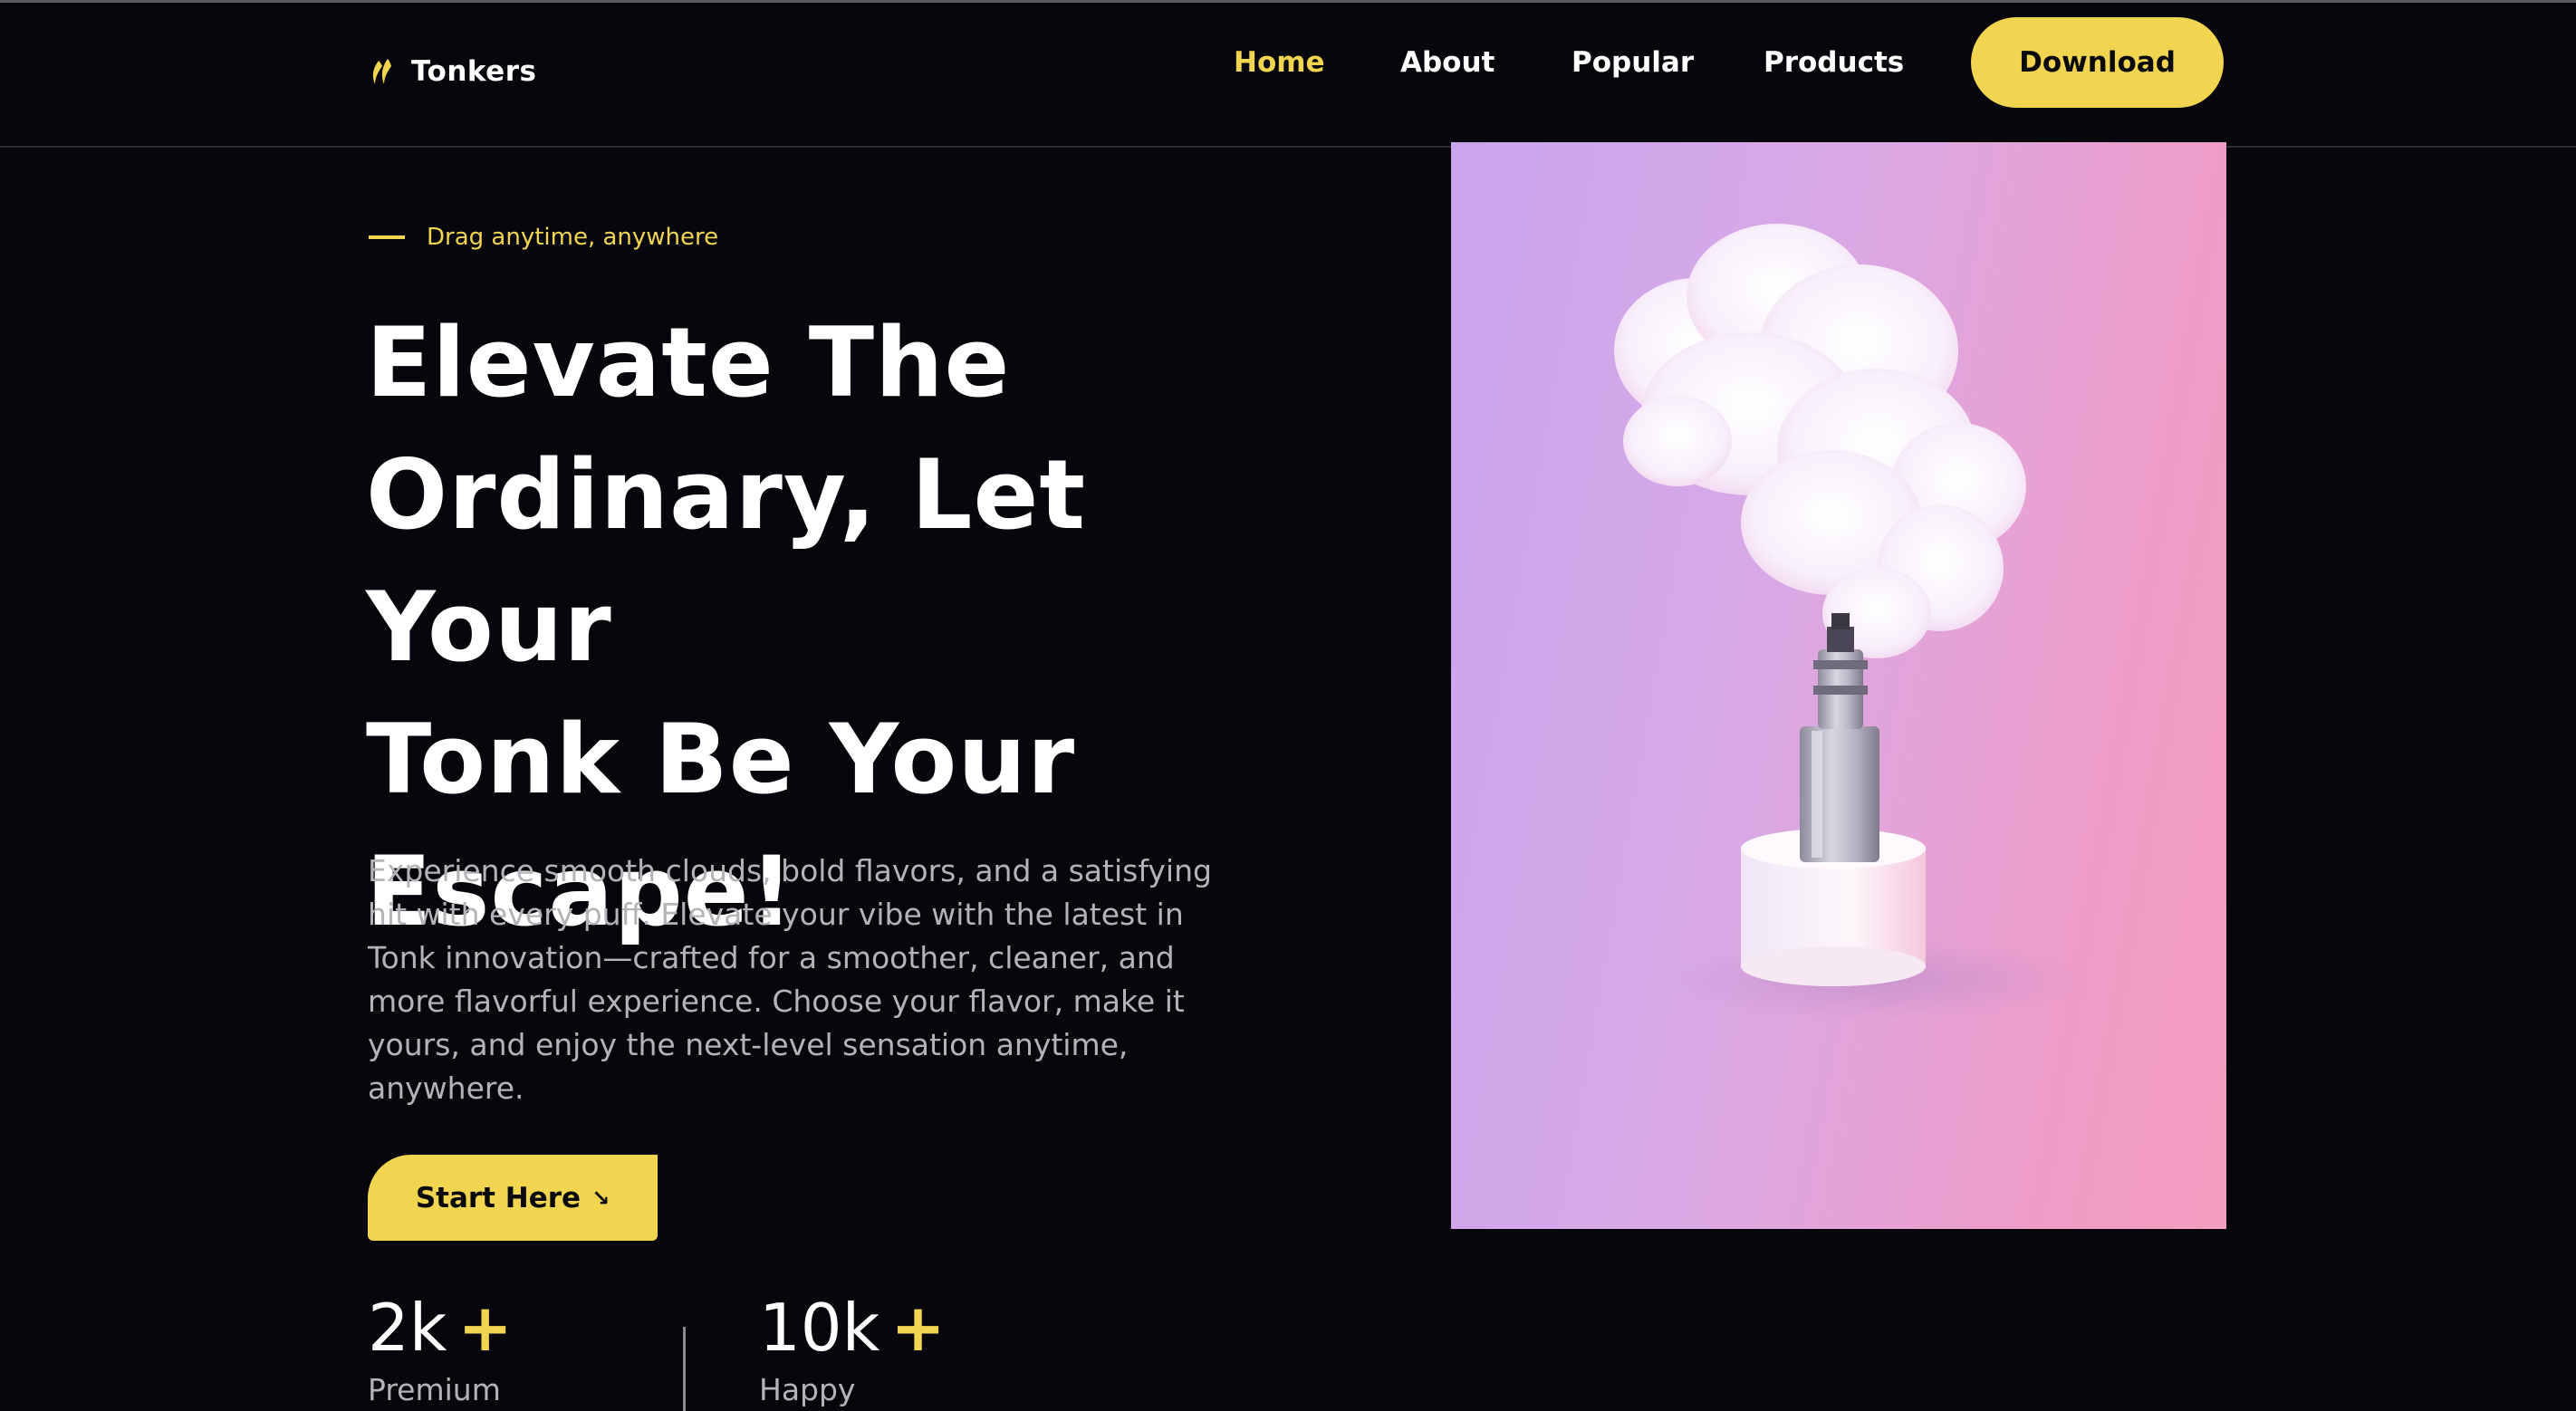 The height and width of the screenshot is (1411, 2576). What do you see at coordinates (819, 1328) in the screenshot?
I see `stat-number: 10k` at bounding box center [819, 1328].